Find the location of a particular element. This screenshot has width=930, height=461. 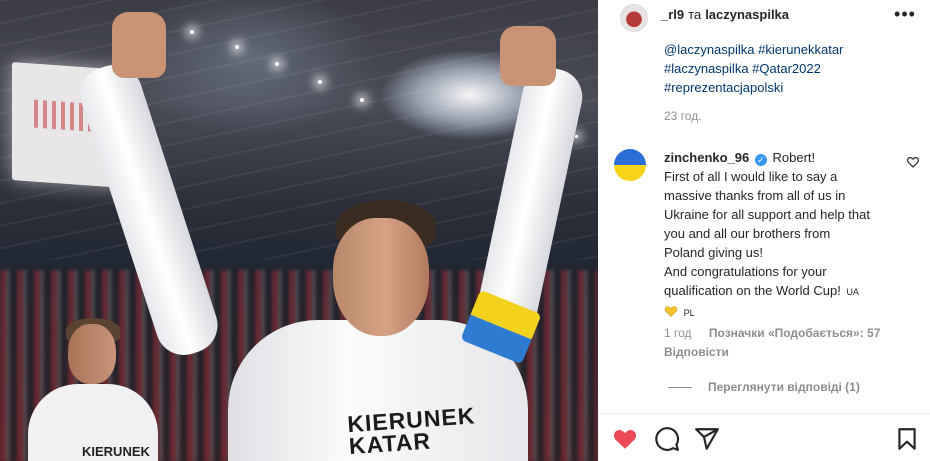

flag-pl-icon: PL is located at coordinates (689, 313).